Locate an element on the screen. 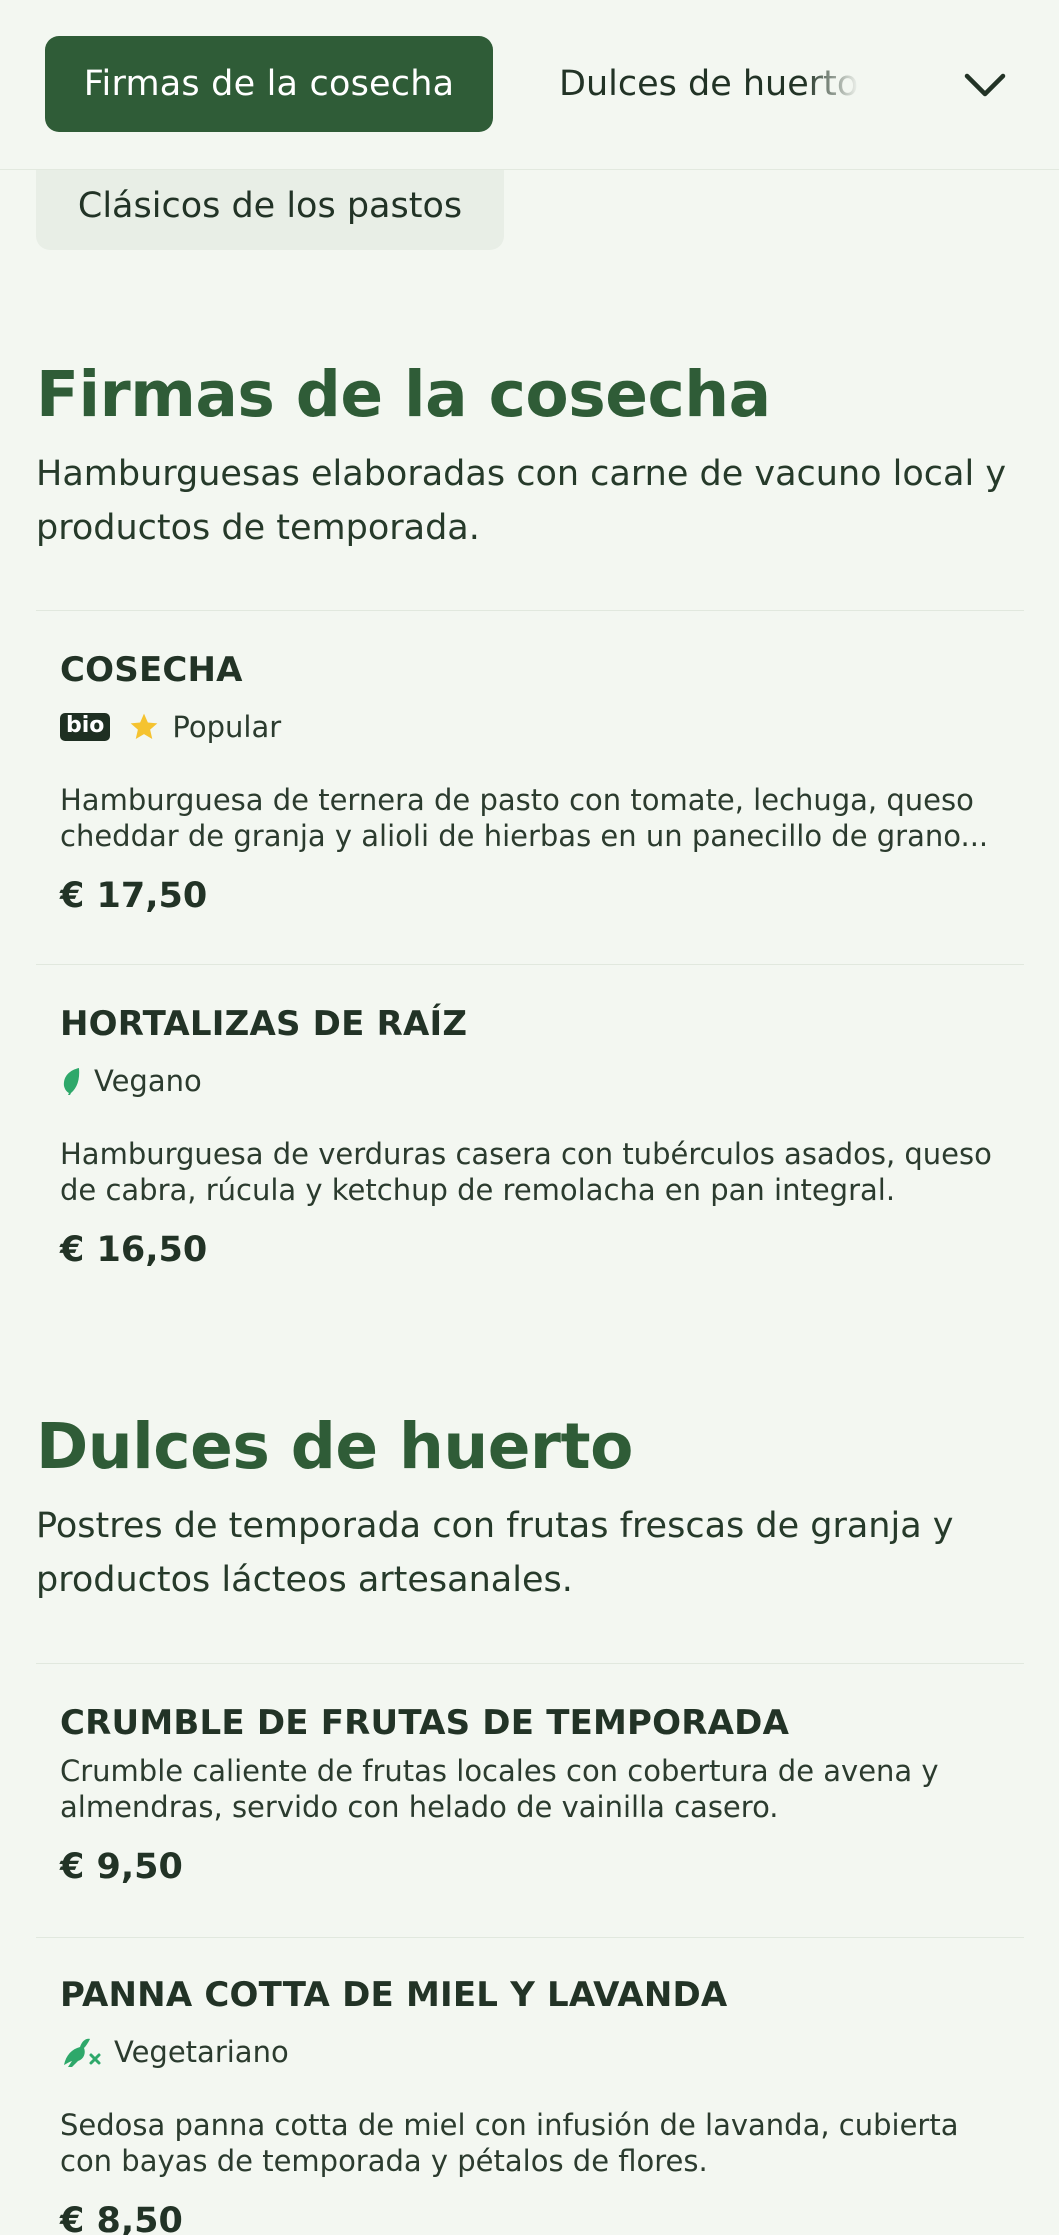  item-price: € 8,50 is located at coordinates (121, 2218).